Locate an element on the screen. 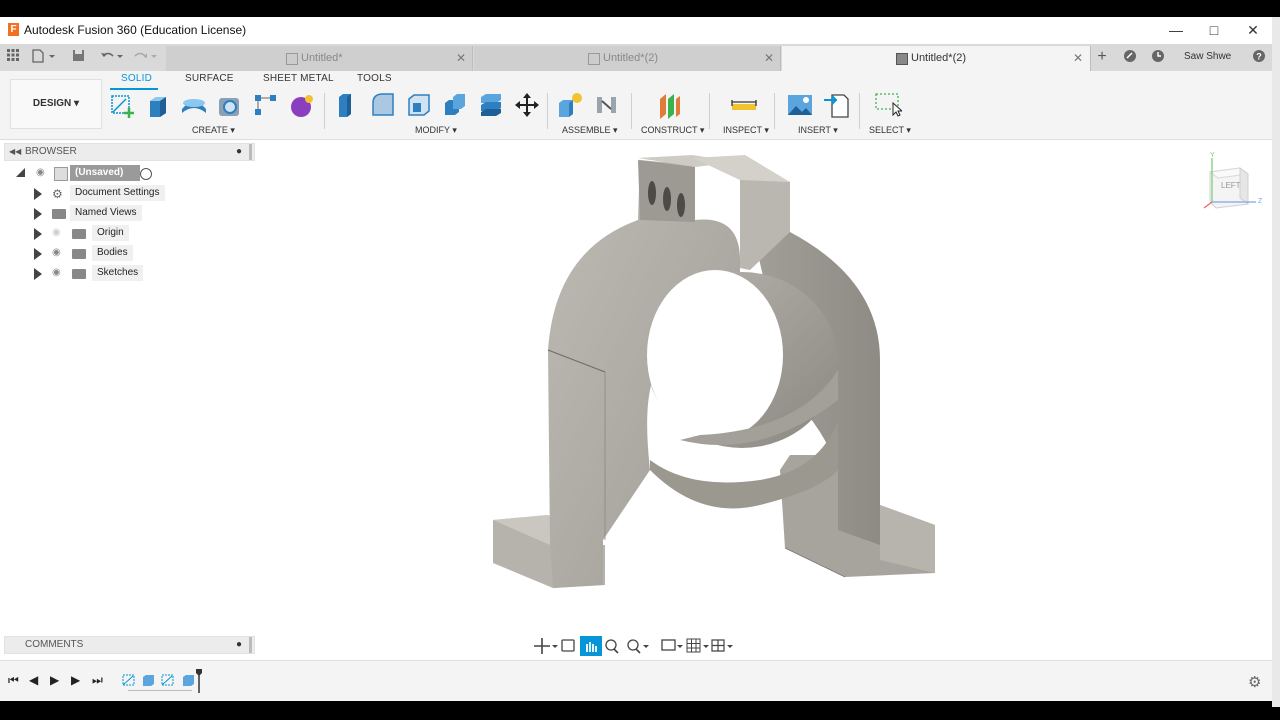 The height and width of the screenshot is (720, 1280). save-icon is located at coordinates (78, 57).